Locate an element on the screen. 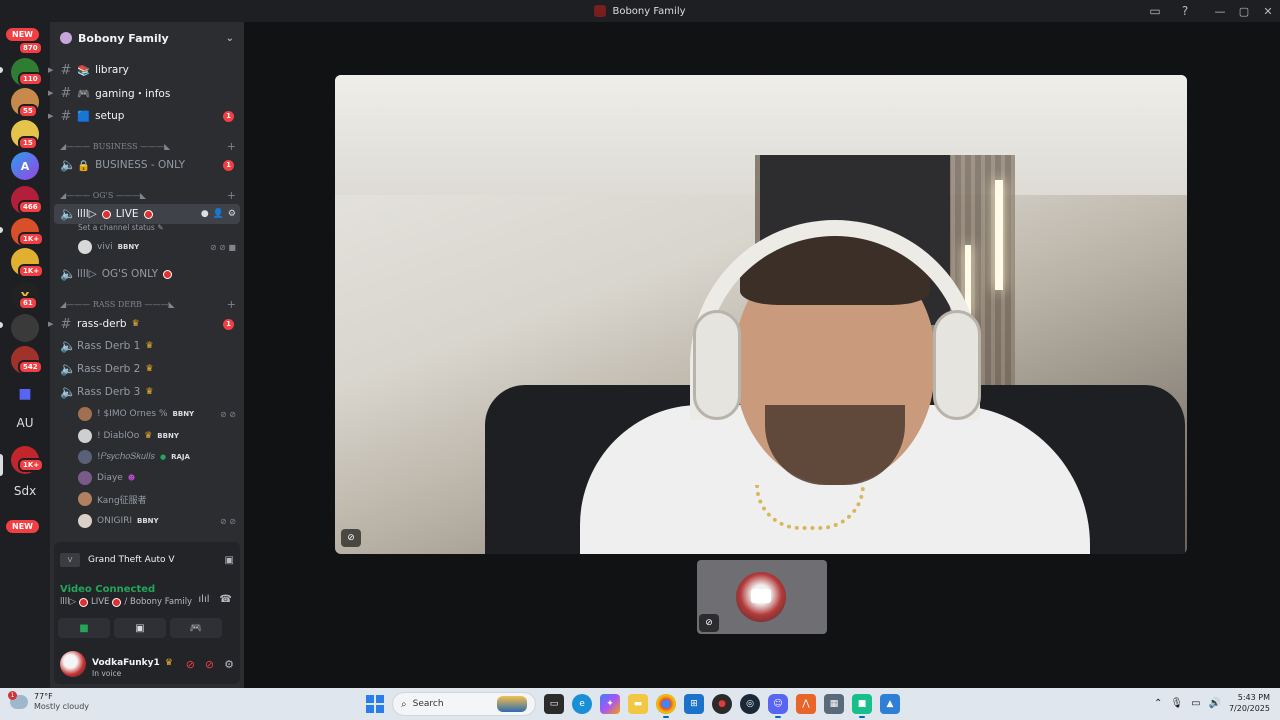 The width and height of the screenshot is (1280, 720). share-screen-button: ▣ is located at coordinates (140, 628).